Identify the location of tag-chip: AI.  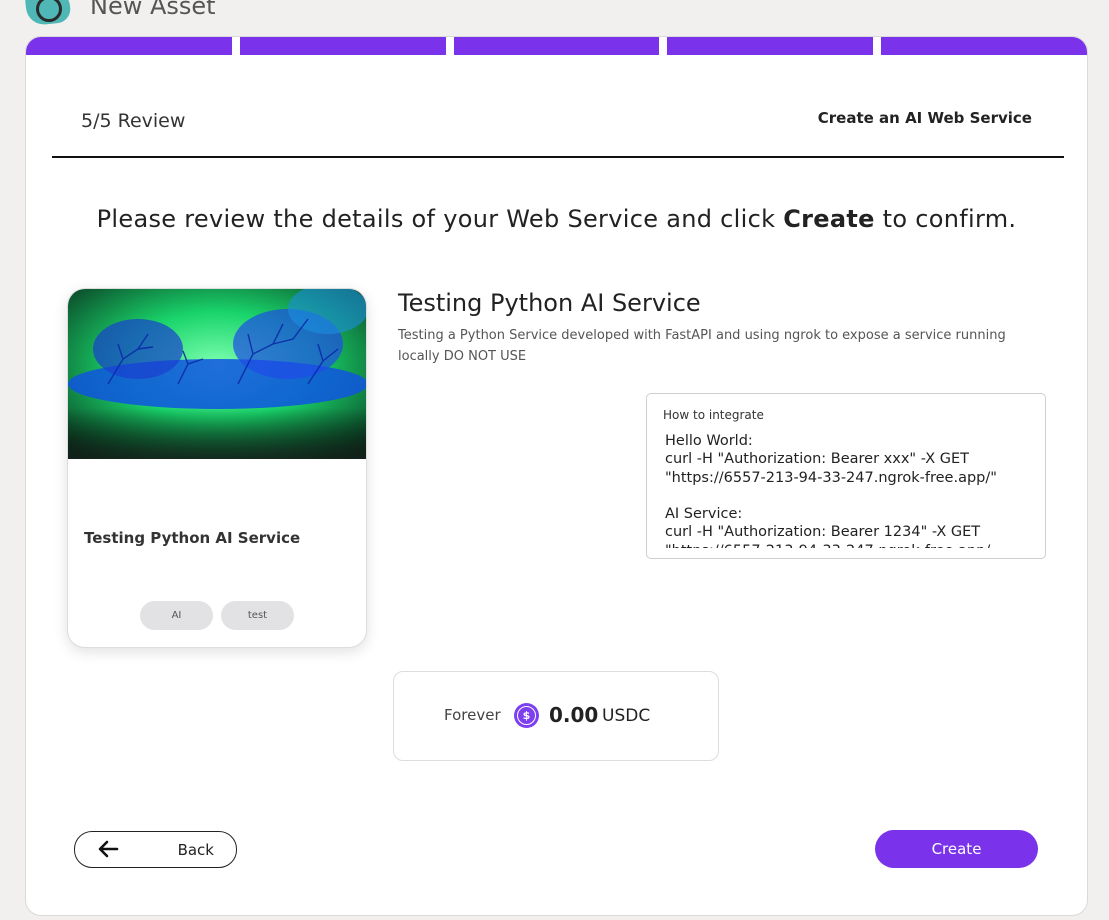
(176, 615).